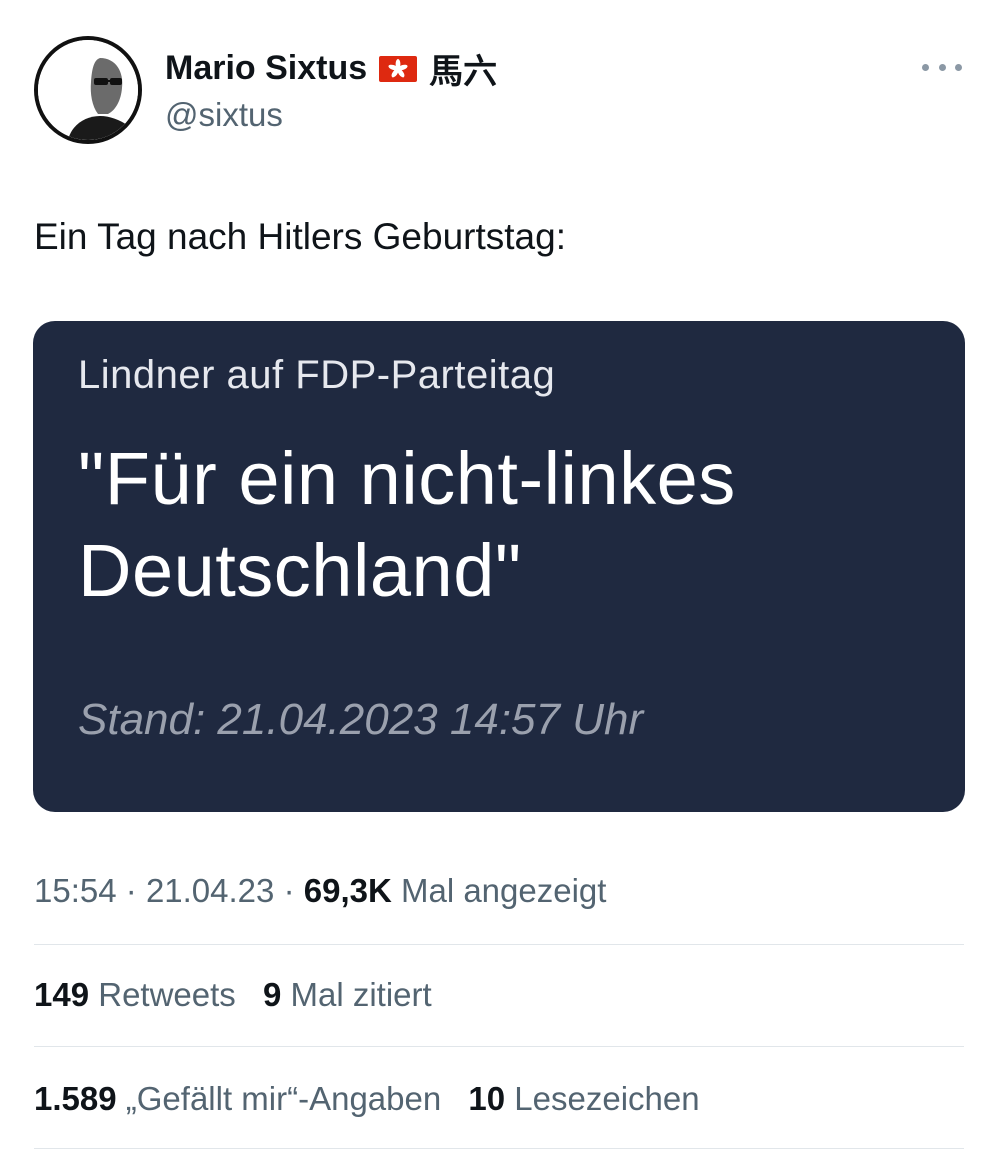 The image size is (994, 1154). I want to click on image-timestamp: Stand: 21.04.2023 14:57 Uhr, so click(361, 719).